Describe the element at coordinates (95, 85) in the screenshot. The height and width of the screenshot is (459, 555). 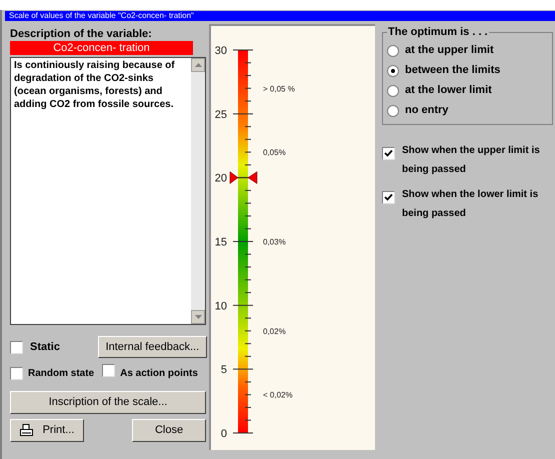
I see `description-text: Is continiously raising because of degradation of the CO2-sinks (ocean organisms, forests) and adding CO2 from fossile sources.` at that location.